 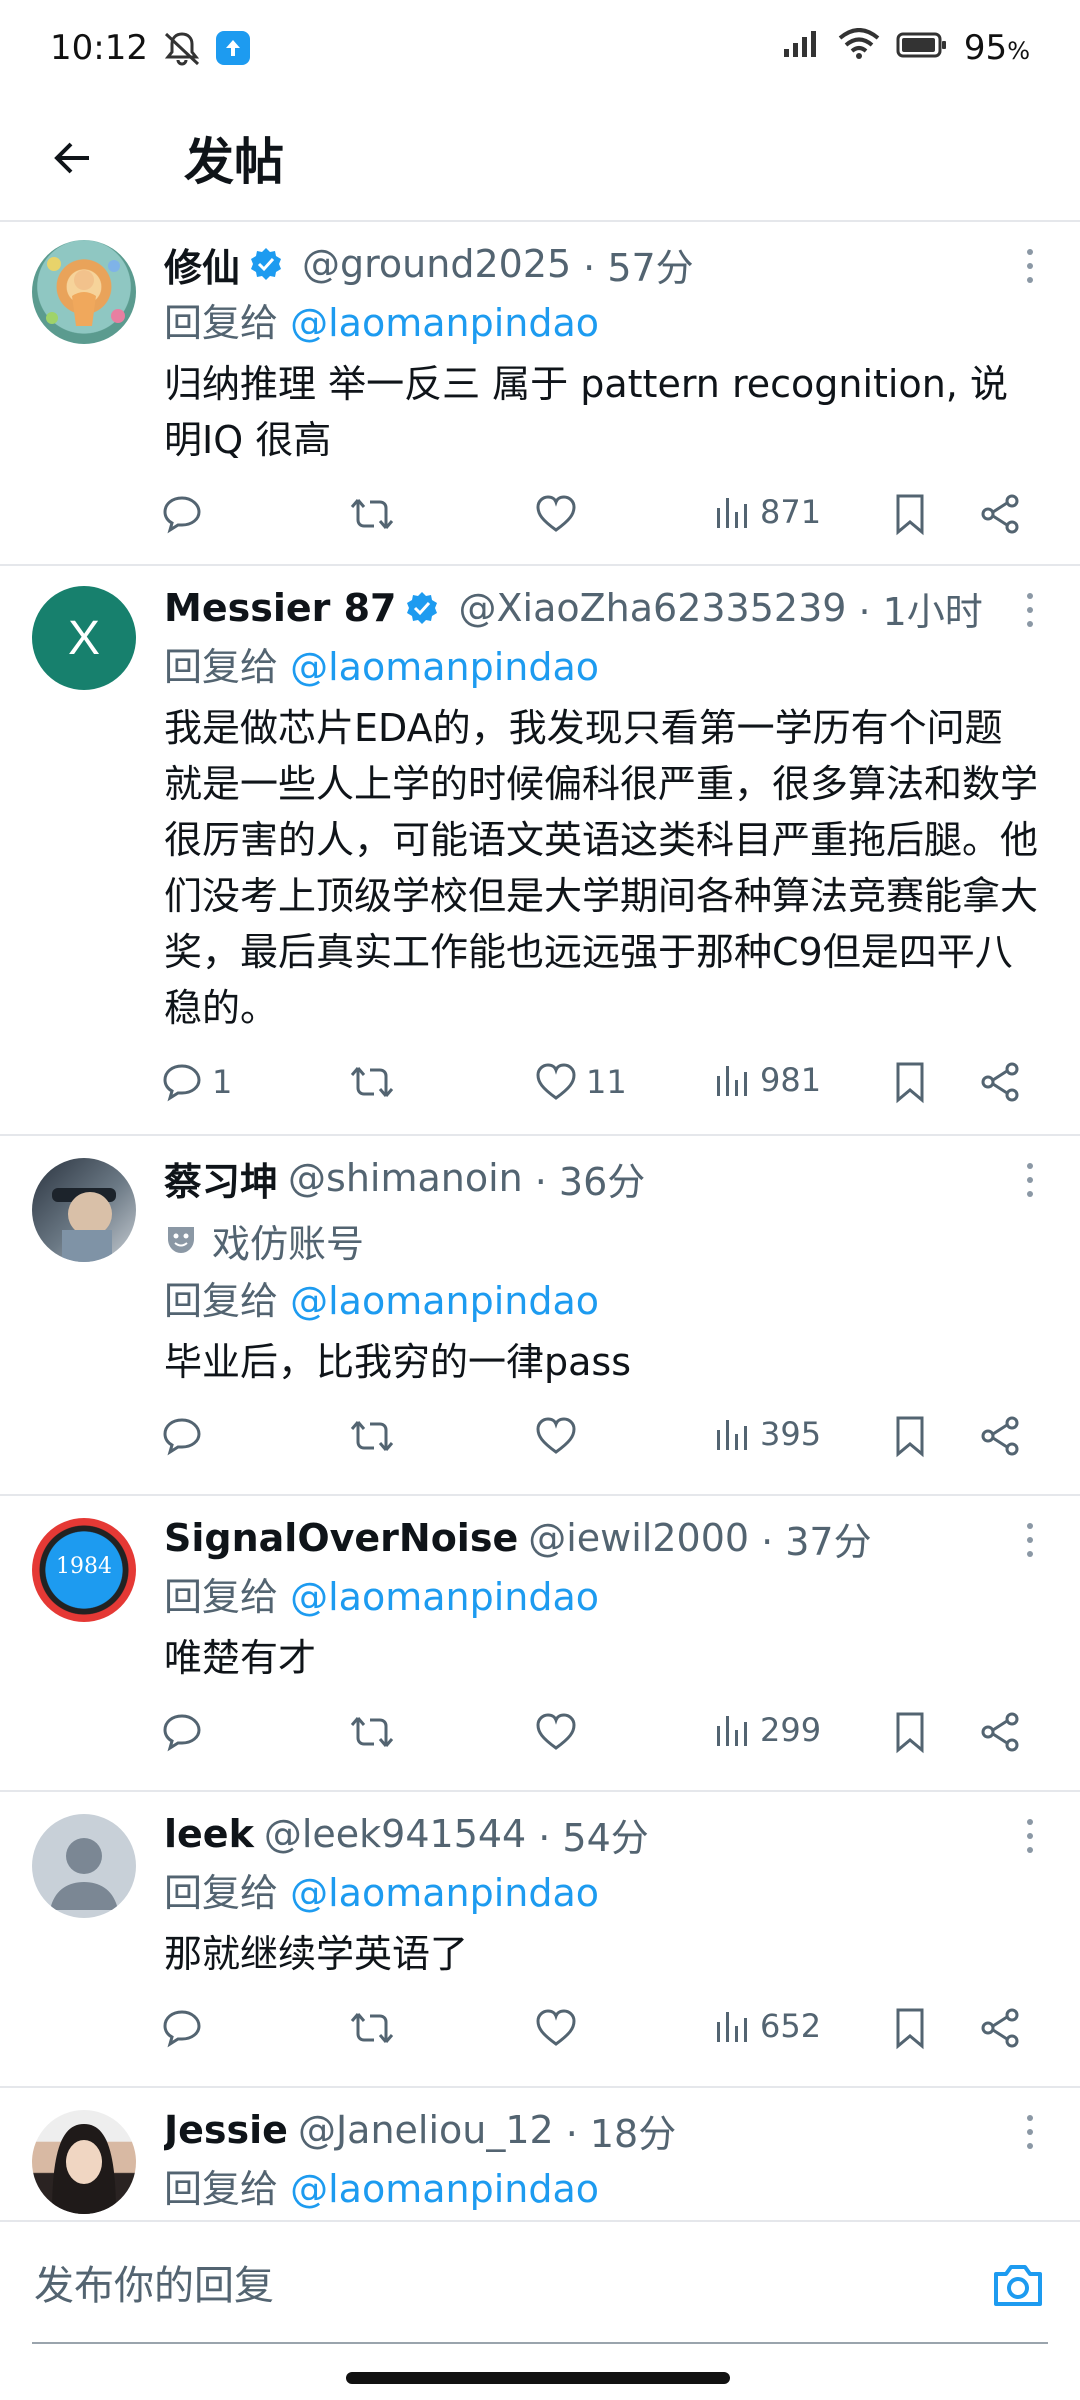 What do you see at coordinates (580, 1082) in the screenshot?
I see `like-button: 11` at bounding box center [580, 1082].